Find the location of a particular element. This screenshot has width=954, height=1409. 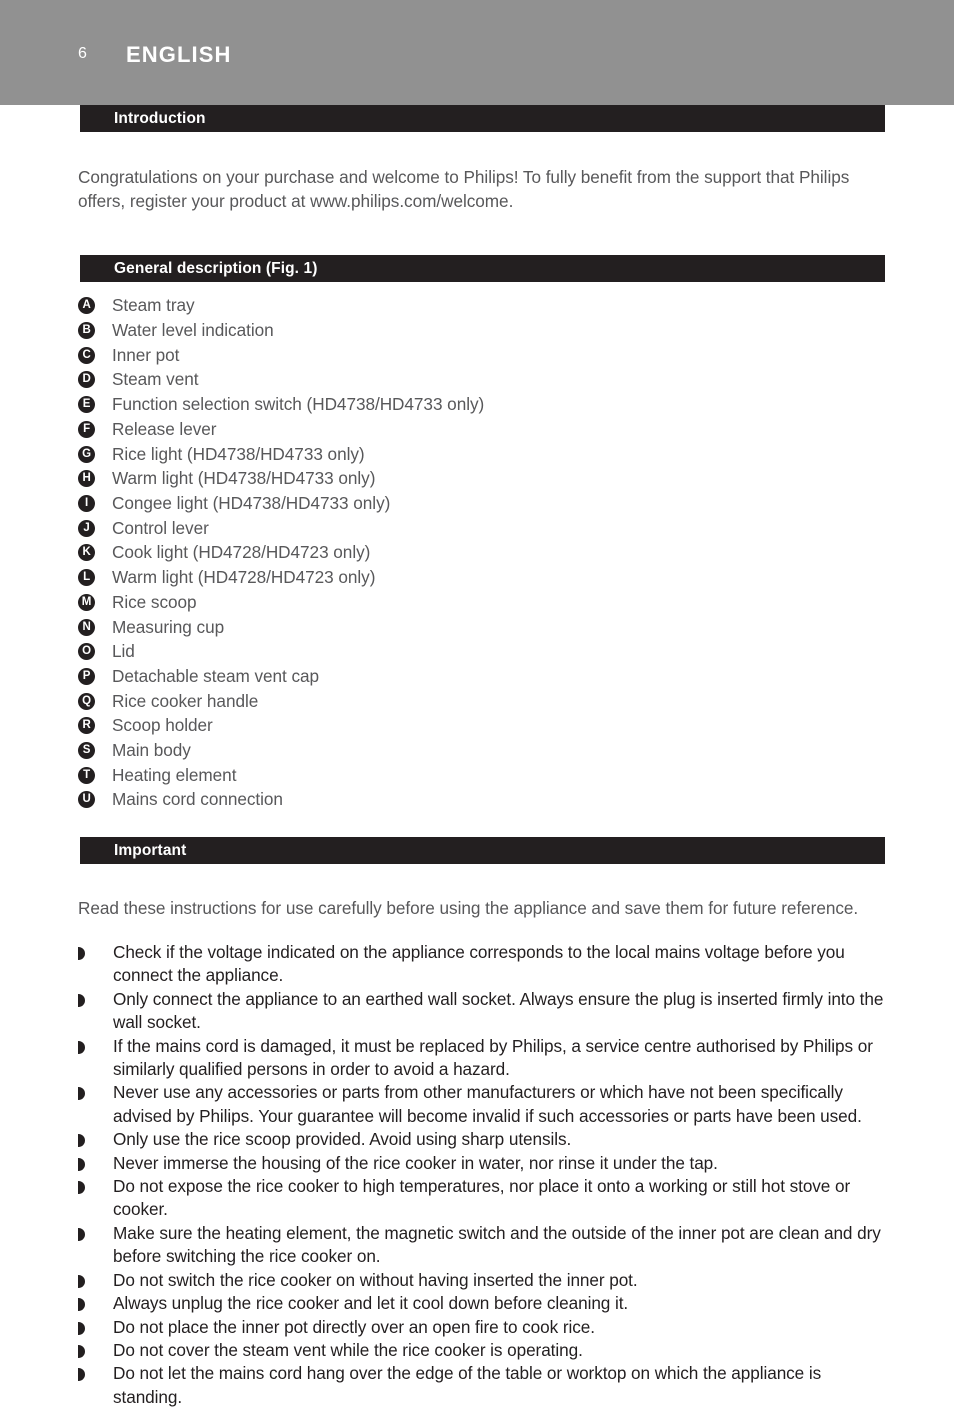

general-description-item: O Lid is located at coordinates (516, 652).